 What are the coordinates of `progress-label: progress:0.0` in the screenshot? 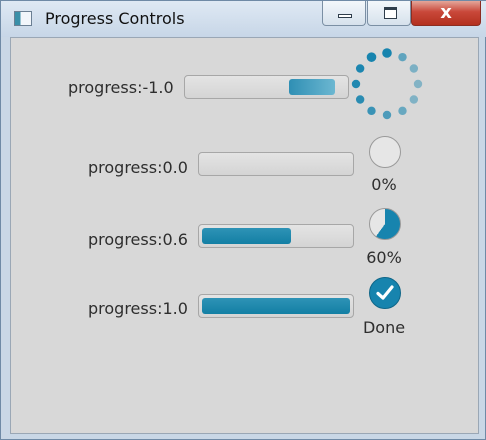 It's located at (138, 167).